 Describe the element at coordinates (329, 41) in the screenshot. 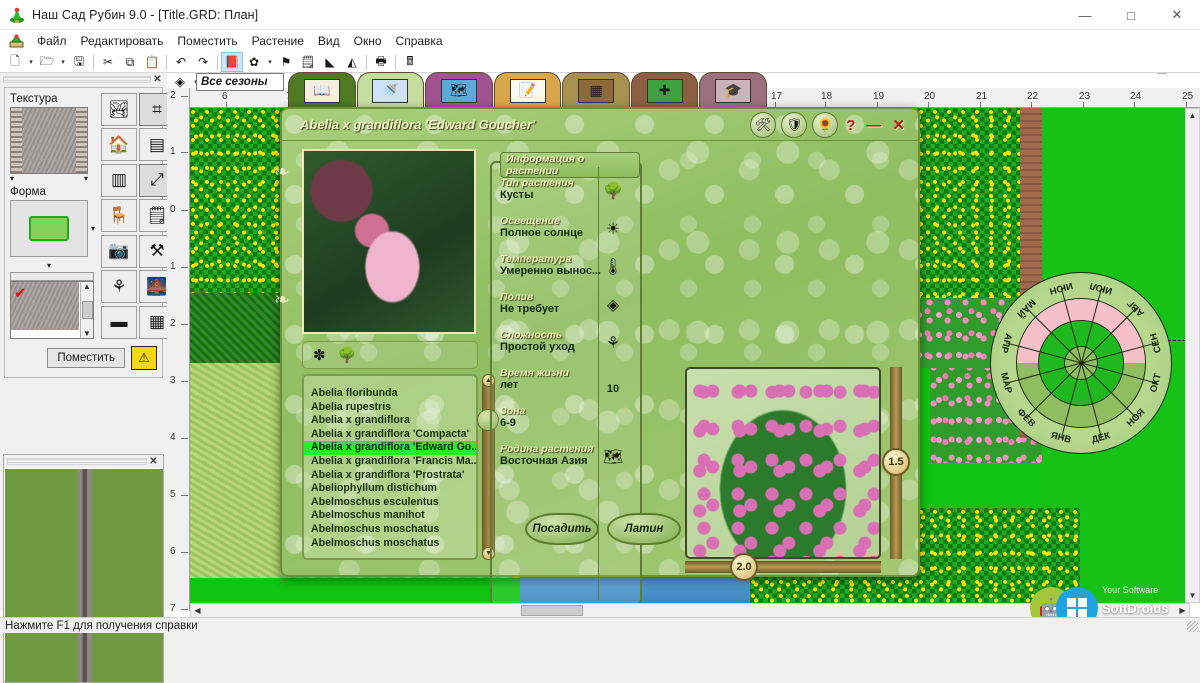

I see `menu-view: Вид` at that location.